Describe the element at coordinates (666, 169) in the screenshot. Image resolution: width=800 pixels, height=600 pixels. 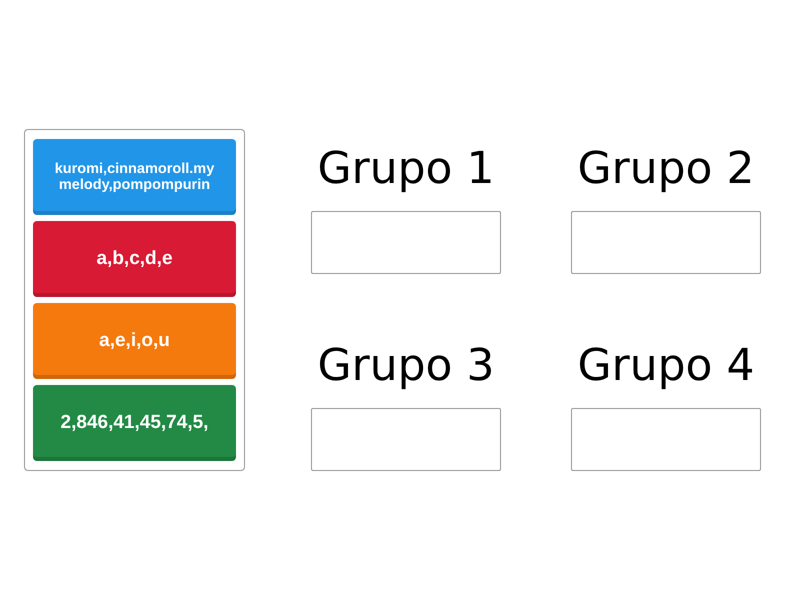
I see `group-title: Grupo 2` at that location.